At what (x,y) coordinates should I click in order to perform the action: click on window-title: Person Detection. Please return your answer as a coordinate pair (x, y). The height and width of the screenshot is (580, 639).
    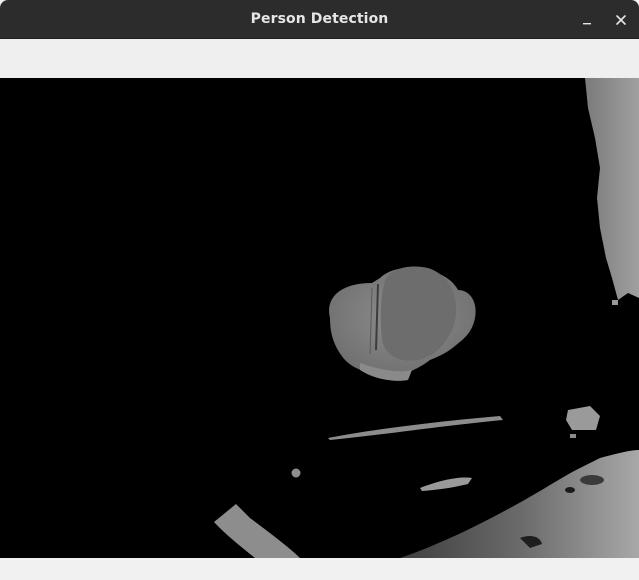
    Looking at the image, I should click on (319, 19).